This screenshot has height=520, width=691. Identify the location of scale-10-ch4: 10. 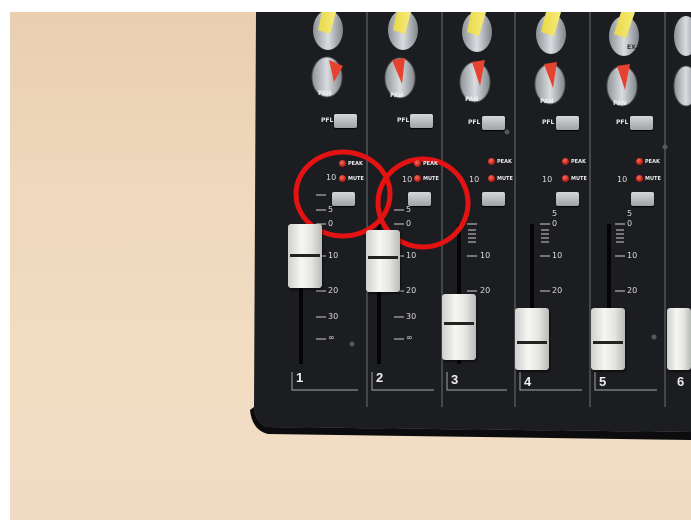
(547, 179).